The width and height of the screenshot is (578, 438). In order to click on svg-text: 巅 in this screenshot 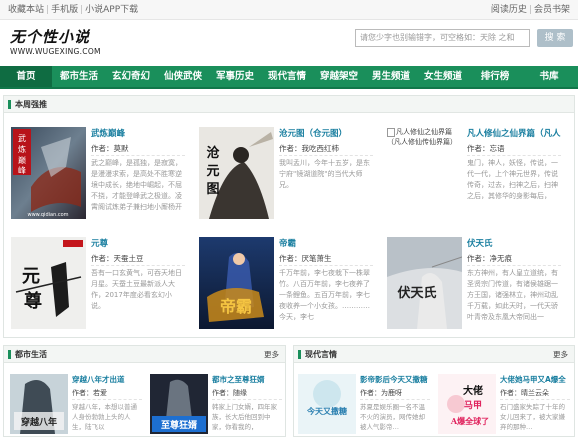, I will do `click(22, 160)`.